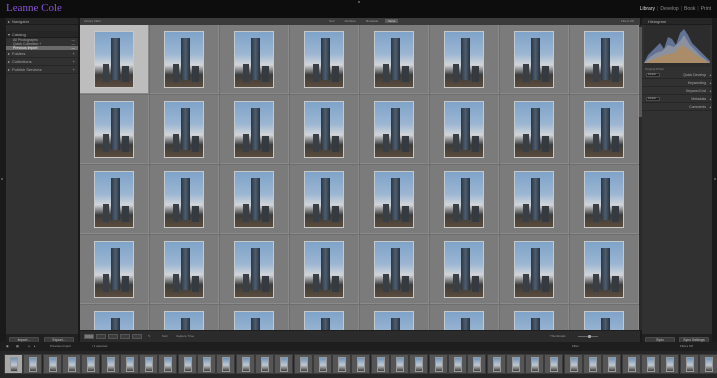 Image resolution: width=717 pixels, height=378 pixels. Describe the element at coordinates (627, 21) in the screenshot. I see `filter-preset-select: Filters Off` at that location.